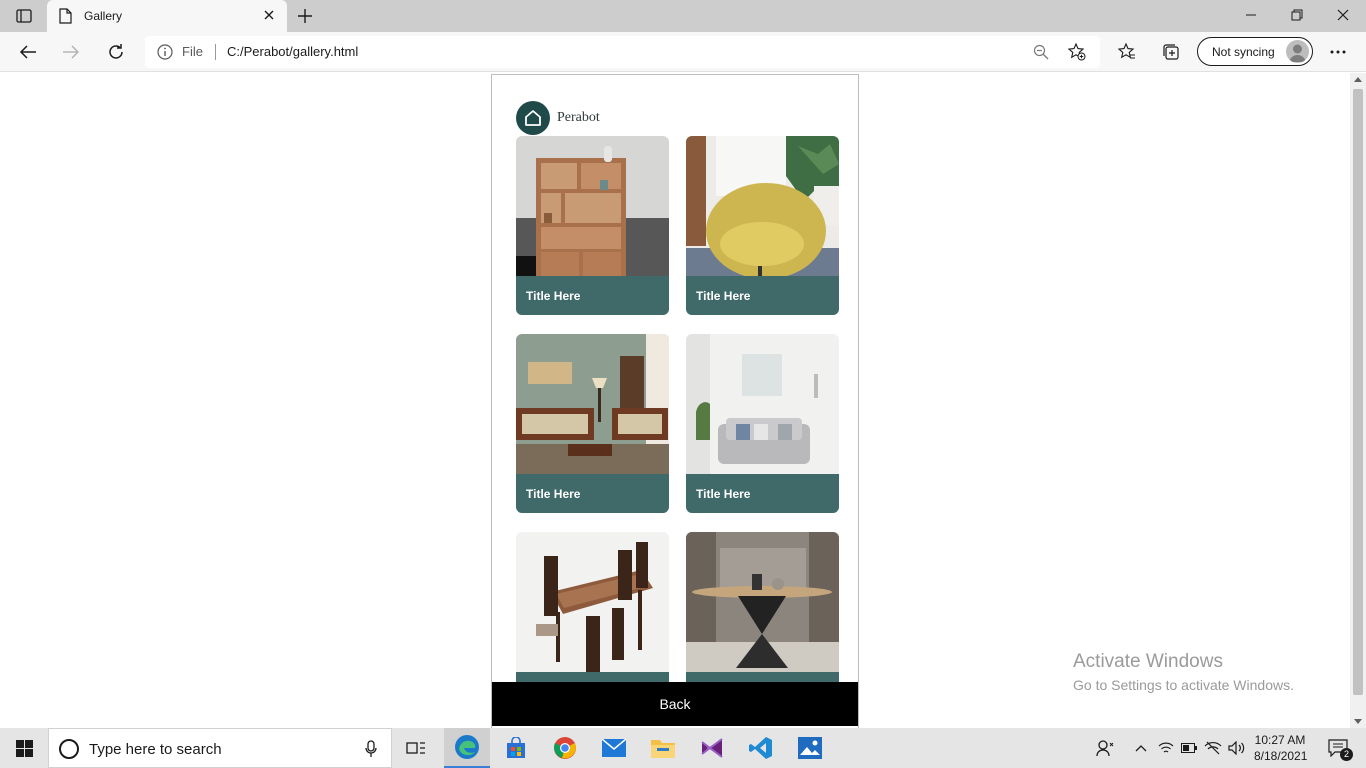 This screenshot has width=1366, height=768. I want to click on yellow-chair-photo, so click(762, 206).